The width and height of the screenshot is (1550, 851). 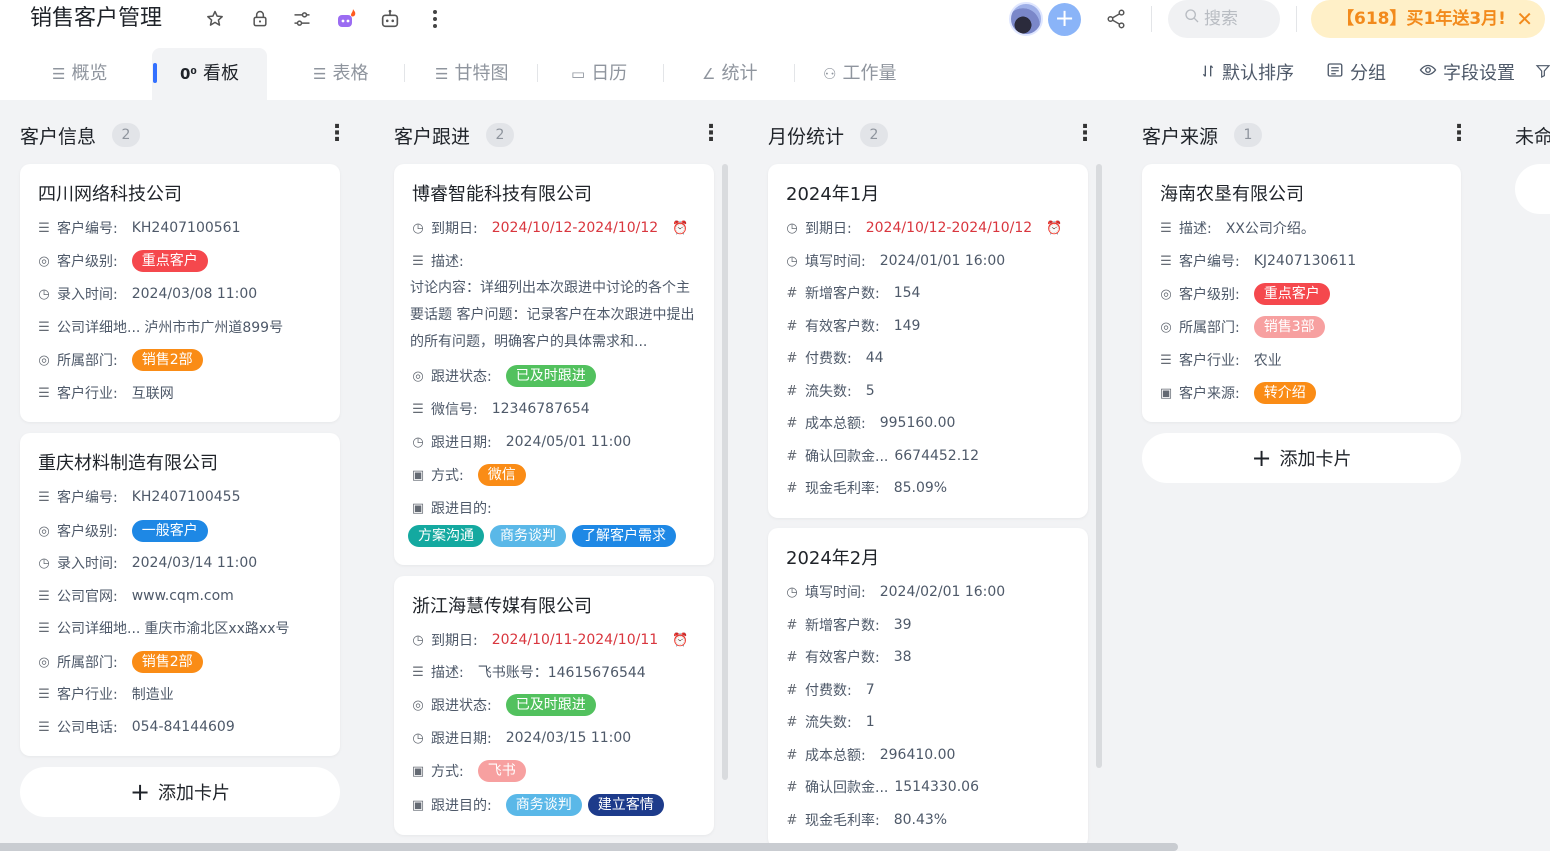 I want to click on field-label: 到期日:, so click(x=828, y=229).